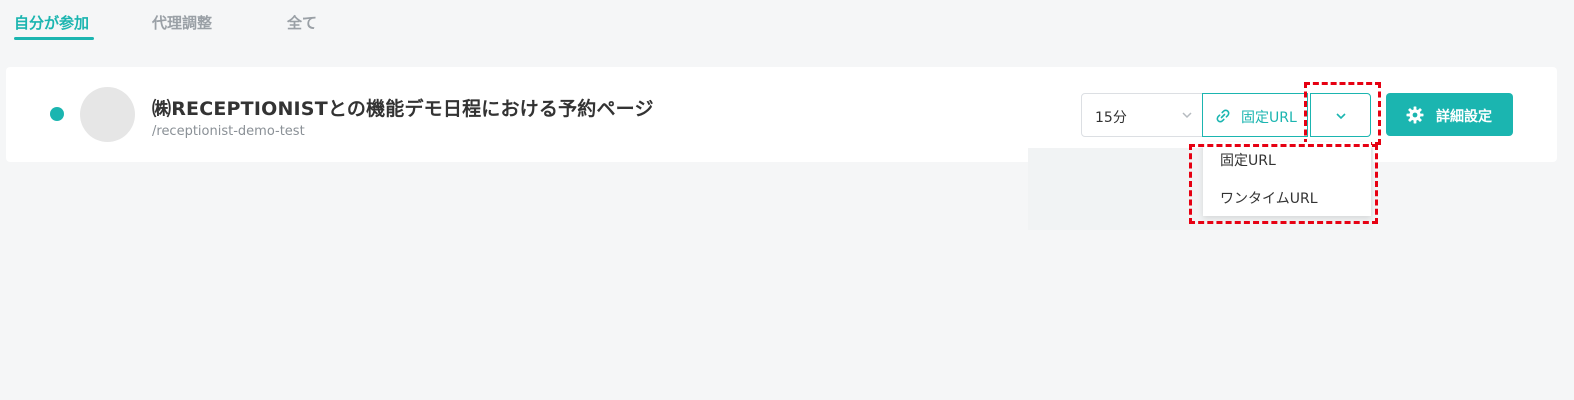 The image size is (1574, 400). What do you see at coordinates (1269, 118) in the screenshot?
I see `fixed-url-label: 固定URL` at bounding box center [1269, 118].